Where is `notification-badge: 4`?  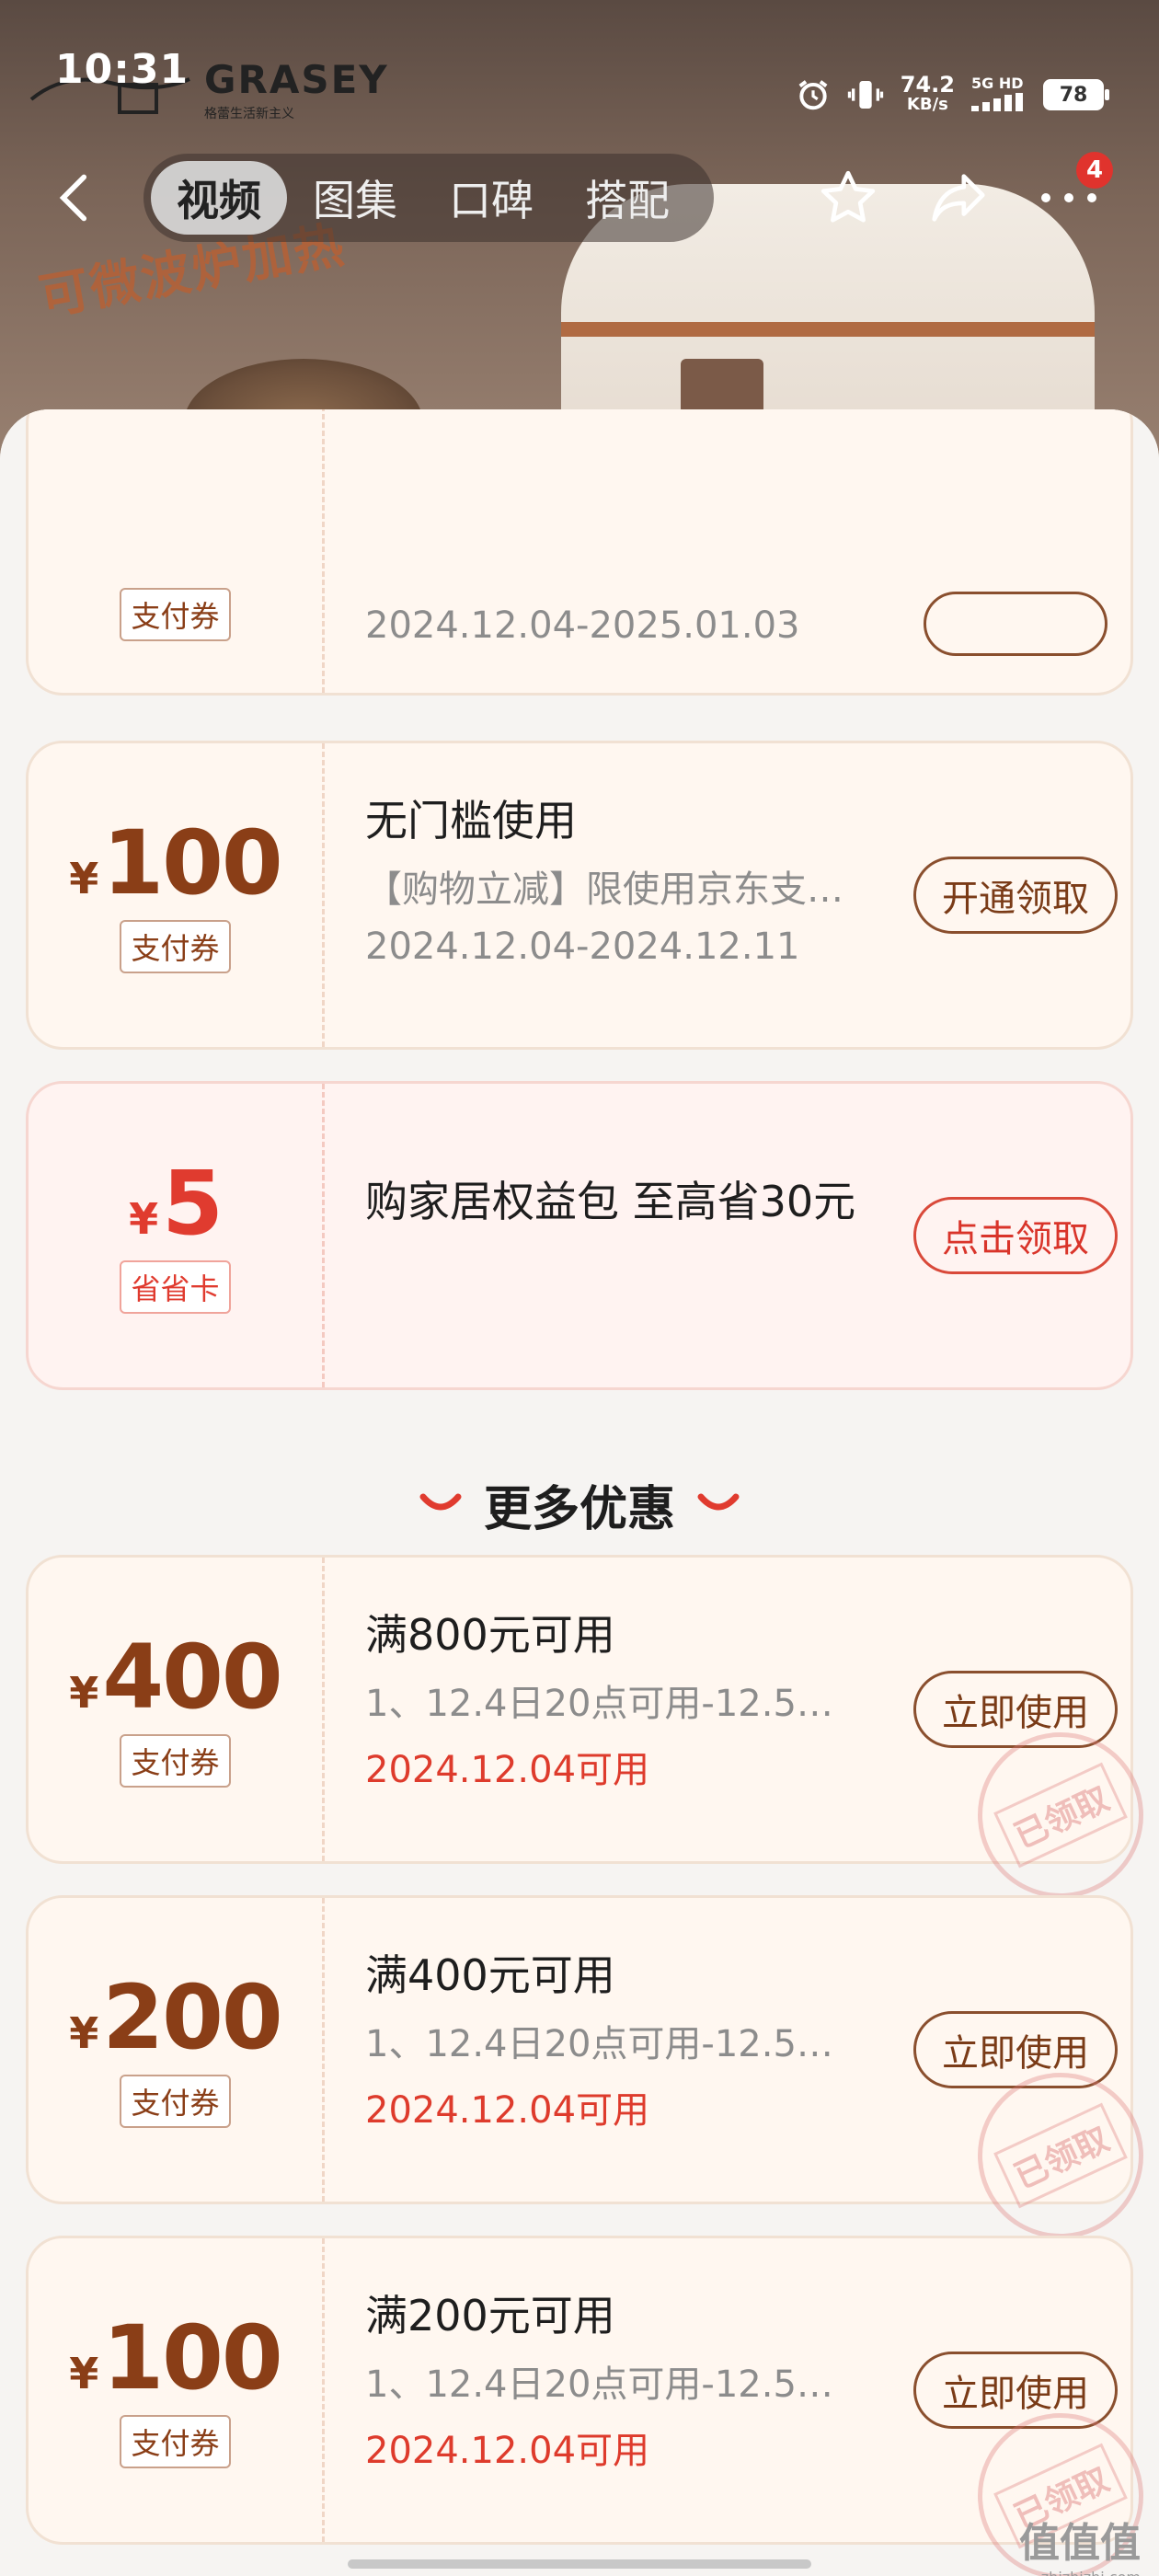
notification-badge: 4 is located at coordinates (1094, 170).